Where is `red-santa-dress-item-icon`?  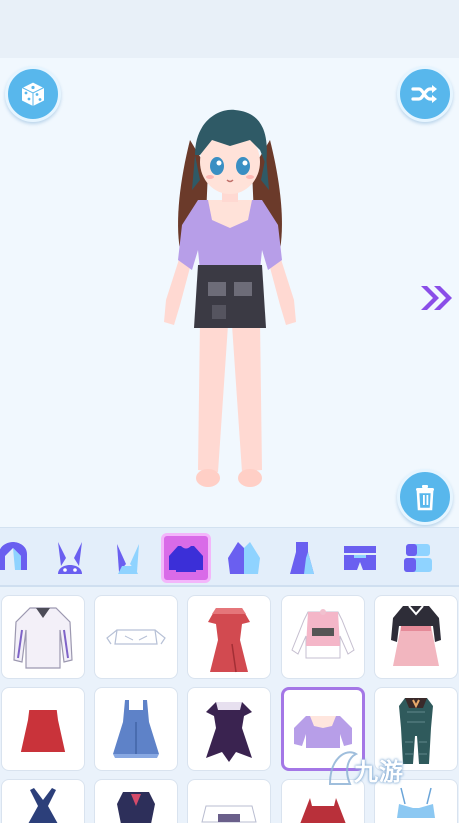
red-santa-dress-item-icon is located at coordinates (43, 726).